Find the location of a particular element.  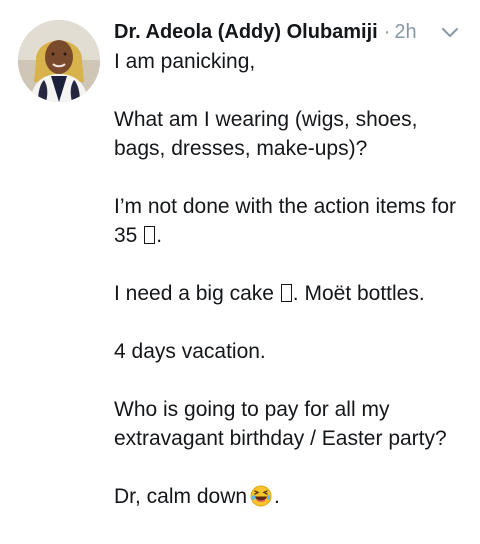

tweet-timestamp: 2h is located at coordinates (405, 32).